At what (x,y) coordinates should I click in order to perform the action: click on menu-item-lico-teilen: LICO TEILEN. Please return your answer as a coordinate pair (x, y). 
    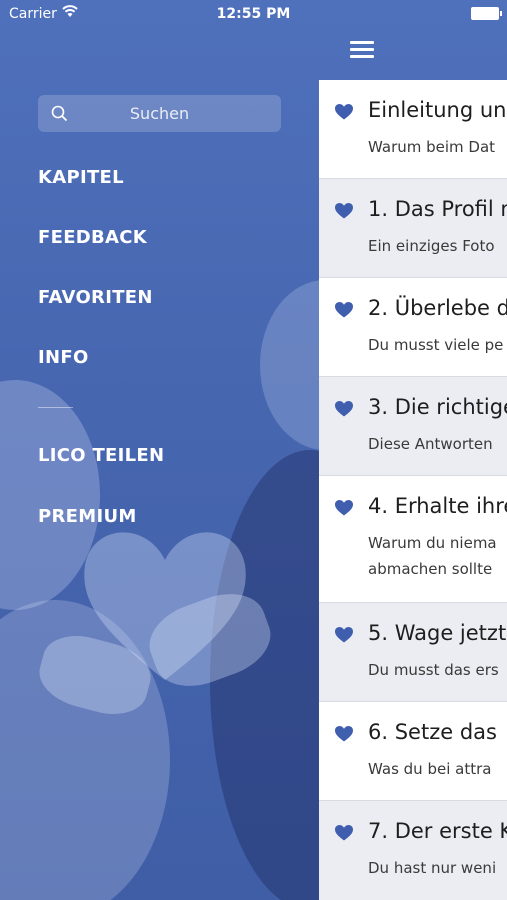
    Looking at the image, I should click on (101, 455).